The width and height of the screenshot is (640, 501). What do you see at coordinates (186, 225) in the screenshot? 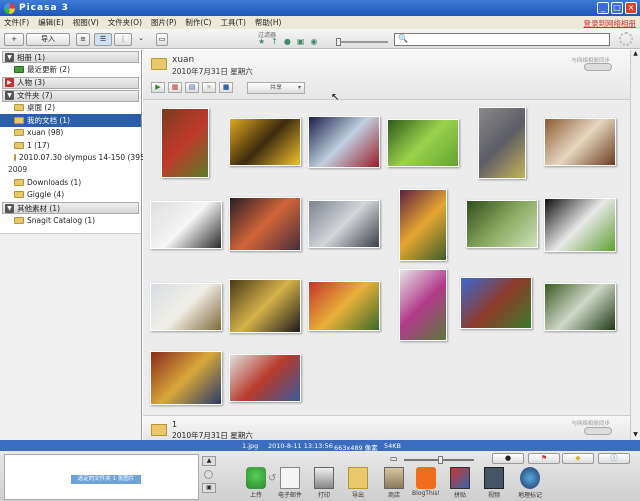
I see `thumb-offices-sign` at bounding box center [186, 225].